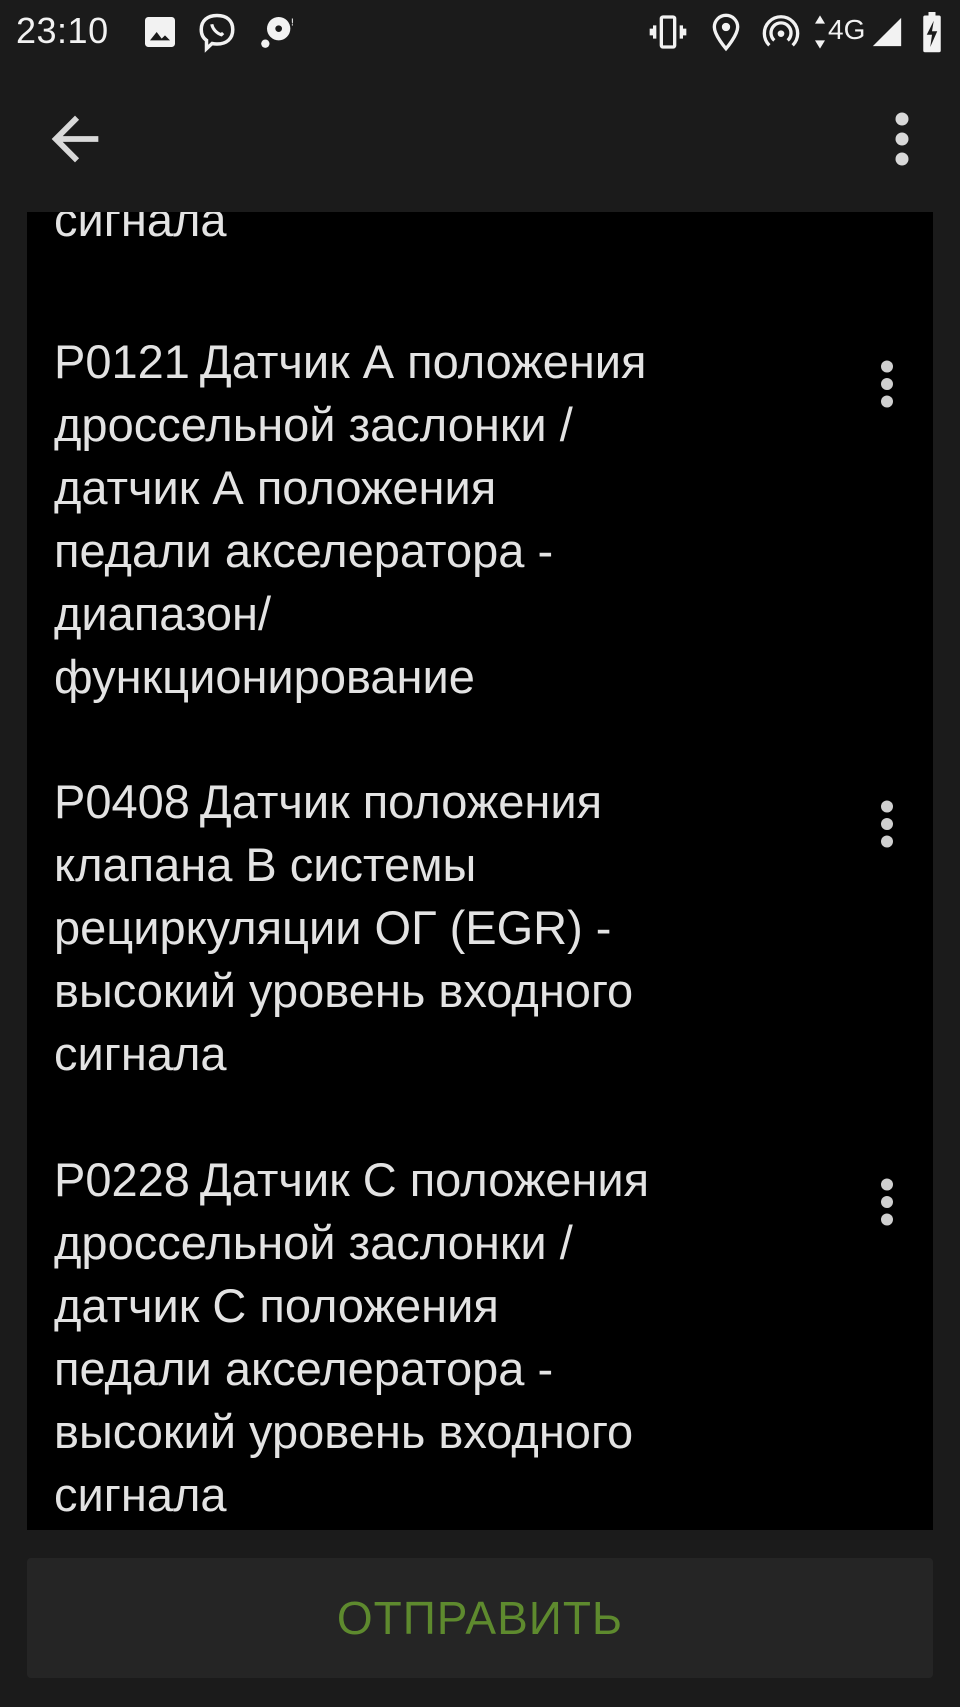 Image resolution: width=960 pixels, height=1707 pixels. Describe the element at coordinates (140, 229) in the screenshot. I see `list-item-partial-text: сигнала` at that location.